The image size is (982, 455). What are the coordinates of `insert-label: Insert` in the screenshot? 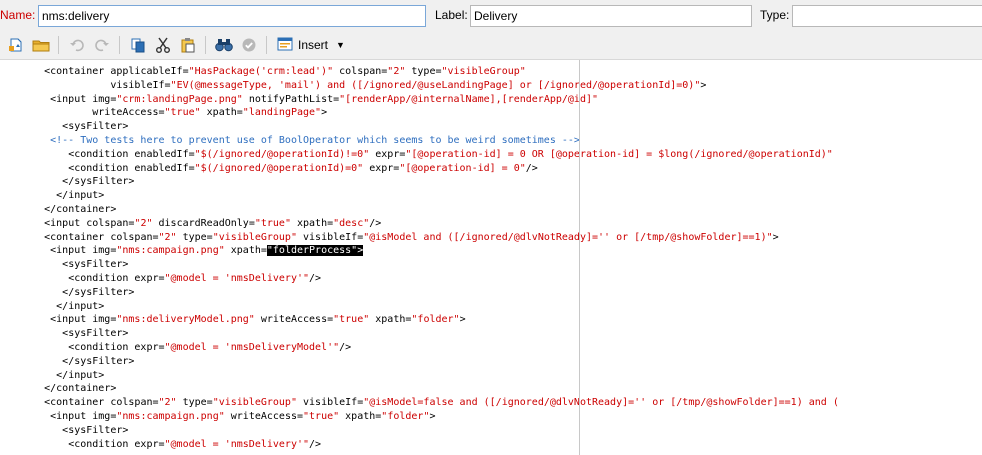 It's located at (313, 45).